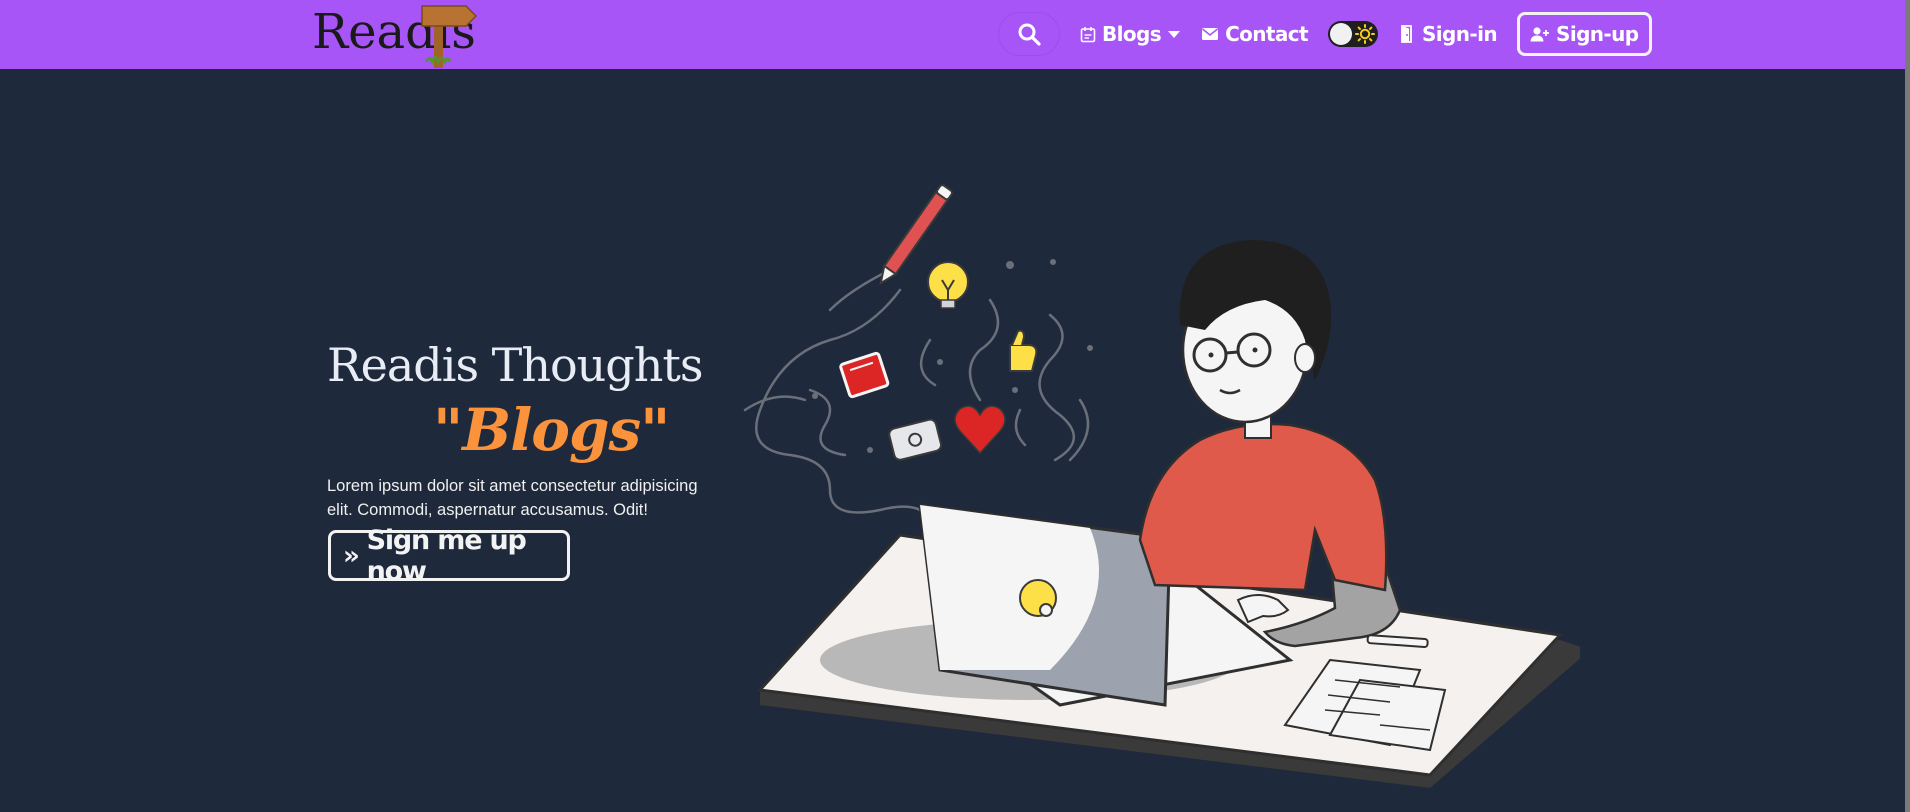 The width and height of the screenshot is (1910, 812). I want to click on signup-button: Sign-up, so click(1584, 34).